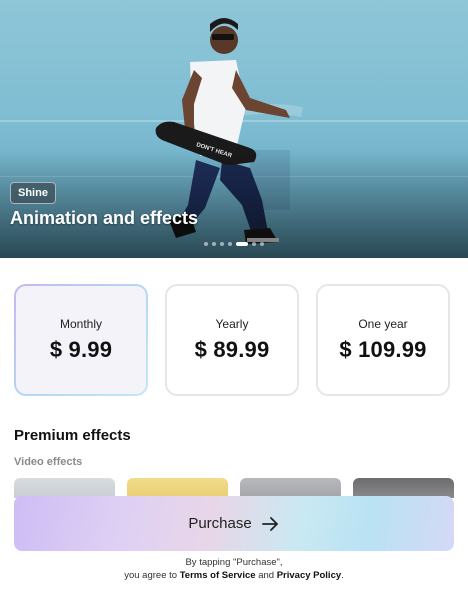 This screenshot has height=595, width=468. Describe the element at coordinates (81, 349) in the screenshot. I see `plan-price: $ 9.99` at that location.